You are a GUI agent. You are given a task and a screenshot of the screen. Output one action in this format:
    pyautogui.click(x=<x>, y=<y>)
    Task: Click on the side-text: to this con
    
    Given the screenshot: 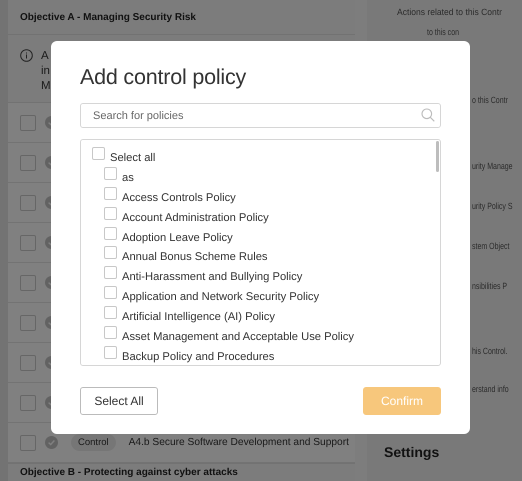 What is the action you would take?
    pyautogui.click(x=443, y=32)
    